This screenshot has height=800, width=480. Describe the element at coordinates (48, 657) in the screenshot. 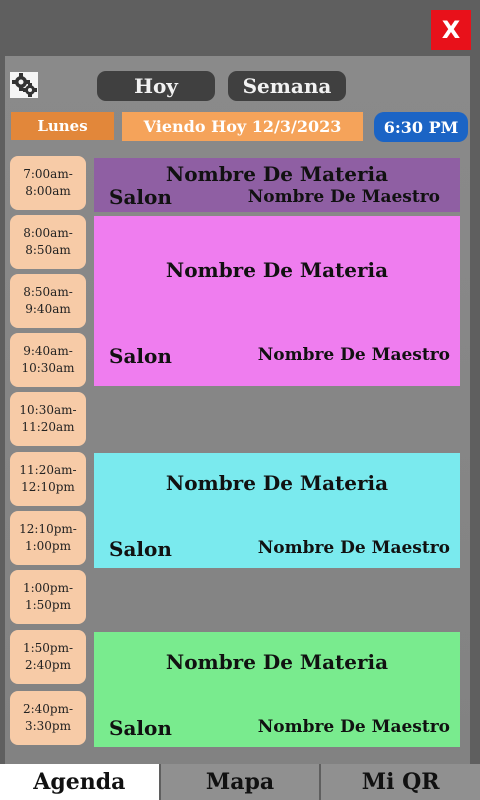

I see `time-slot: 1:50pm- 2:40pm` at that location.